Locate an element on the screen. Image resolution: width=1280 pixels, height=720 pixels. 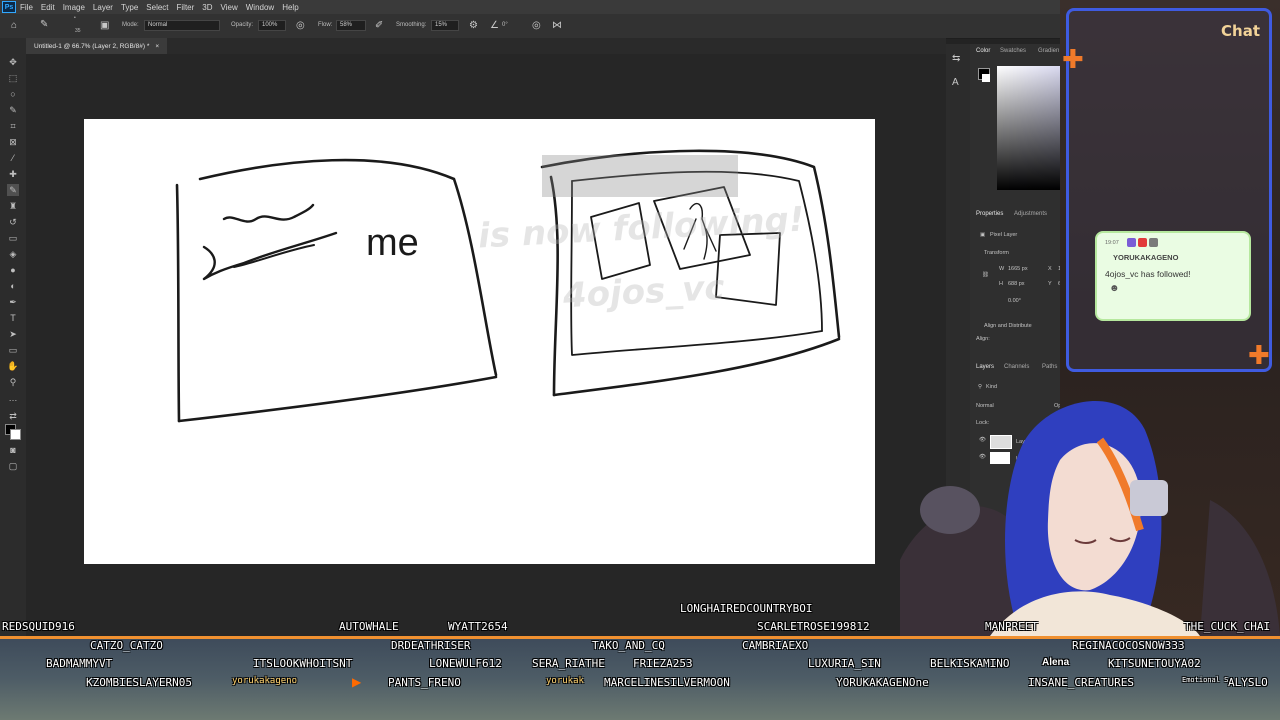
tab-color: Color is located at coordinates (983, 51).